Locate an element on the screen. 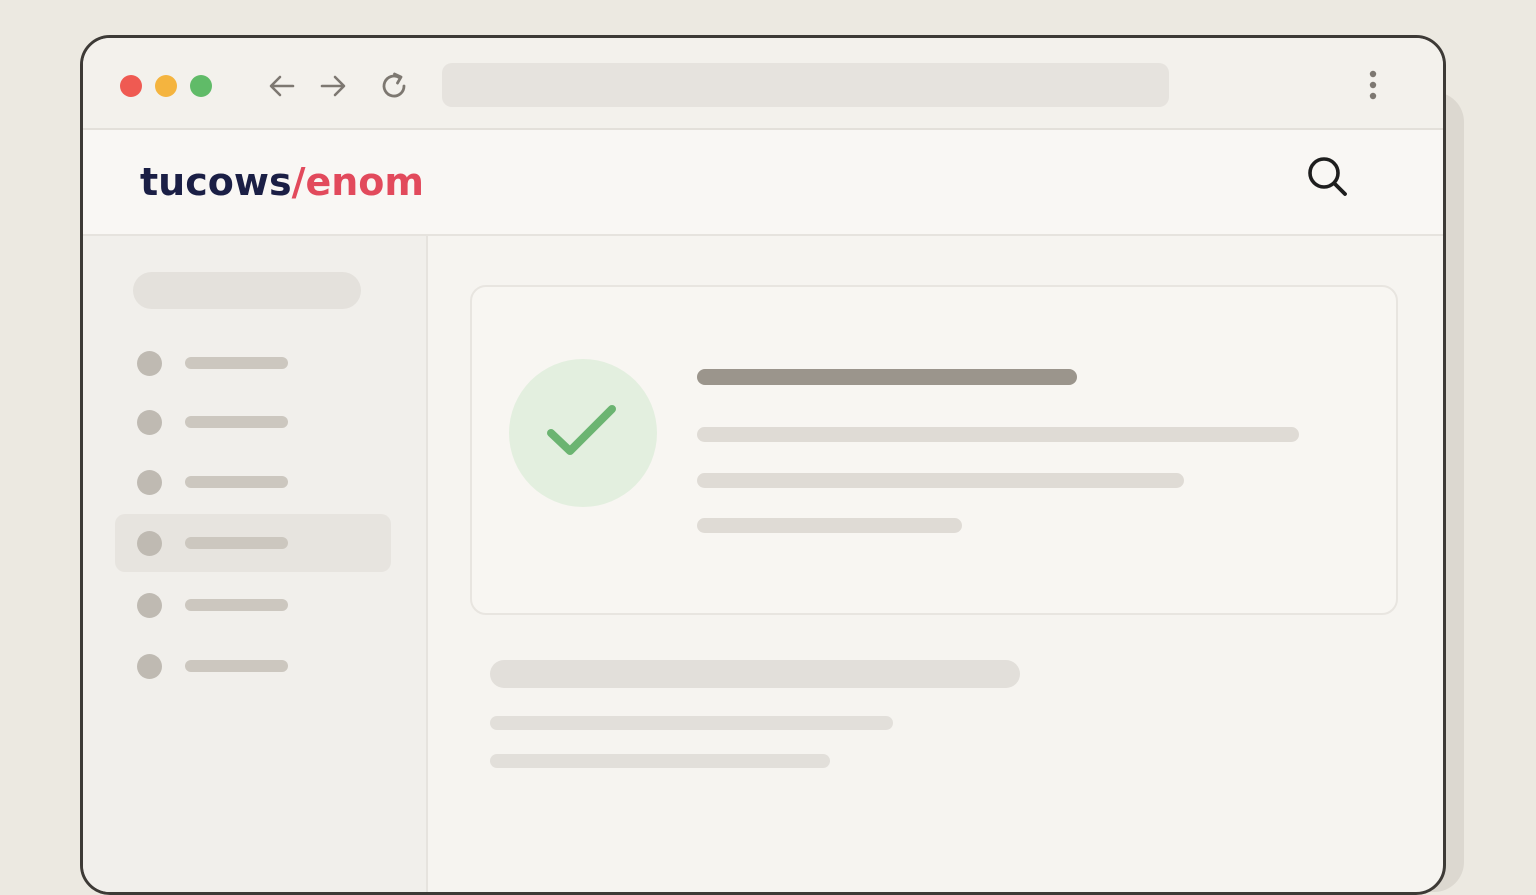  section-heading is located at coordinates (755, 674).